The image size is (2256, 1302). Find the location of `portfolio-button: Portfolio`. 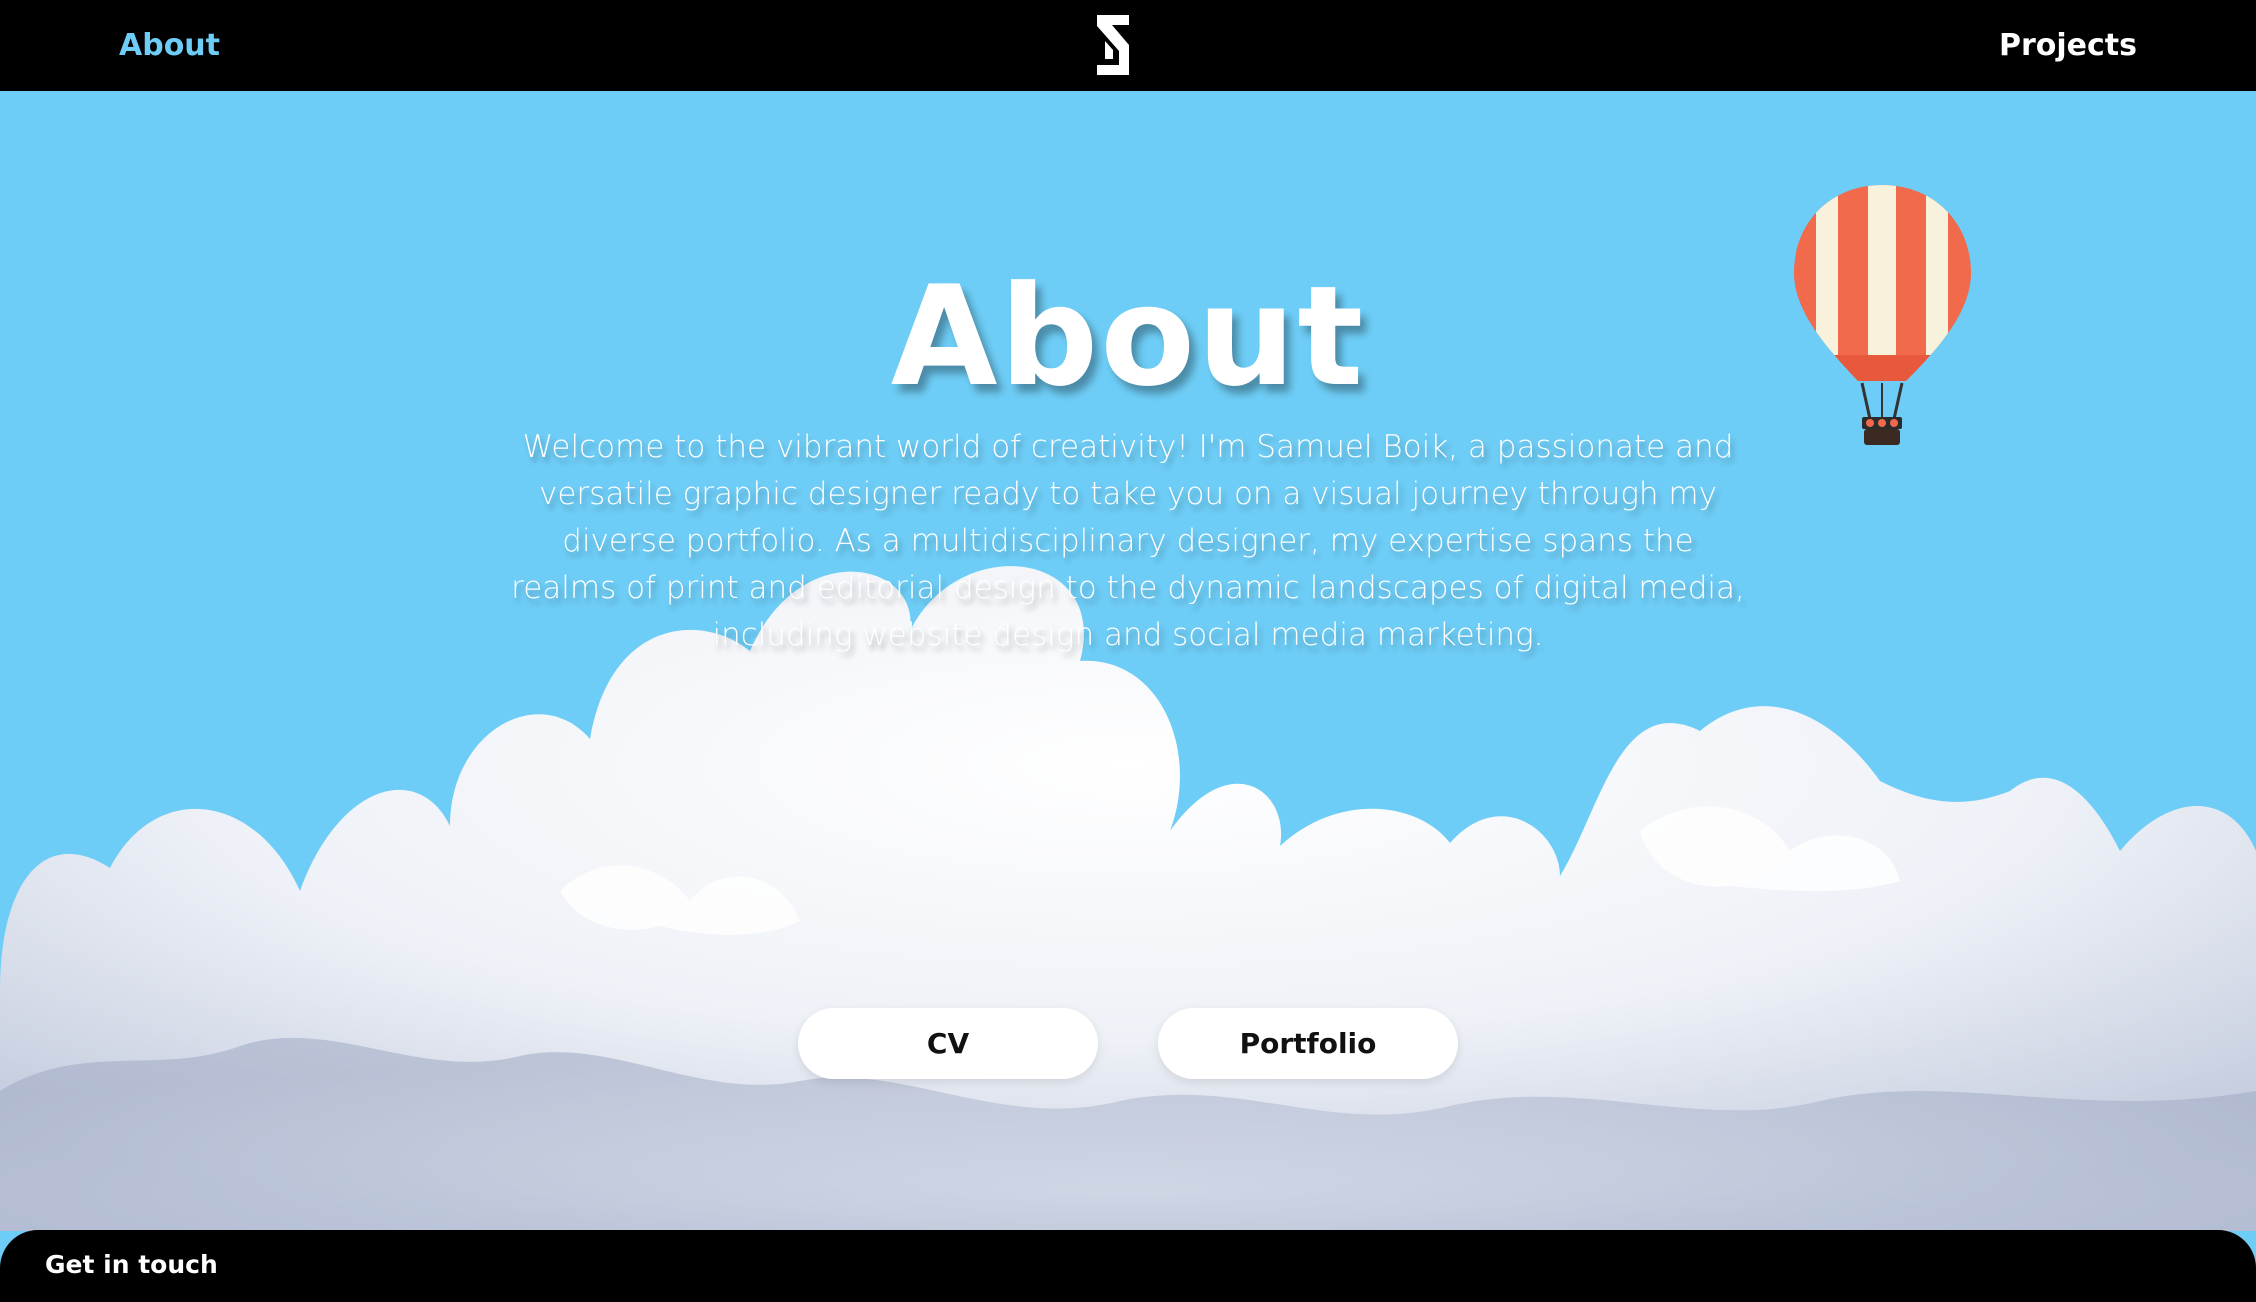

portfolio-button: Portfolio is located at coordinates (1308, 1043).